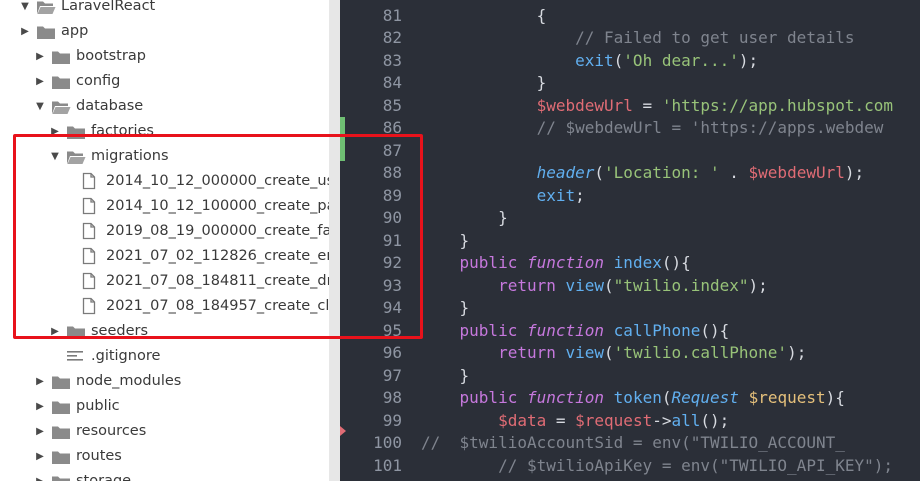 This screenshot has width=920, height=481. What do you see at coordinates (343, 431) in the screenshot?
I see `error-marker-icon` at bounding box center [343, 431].